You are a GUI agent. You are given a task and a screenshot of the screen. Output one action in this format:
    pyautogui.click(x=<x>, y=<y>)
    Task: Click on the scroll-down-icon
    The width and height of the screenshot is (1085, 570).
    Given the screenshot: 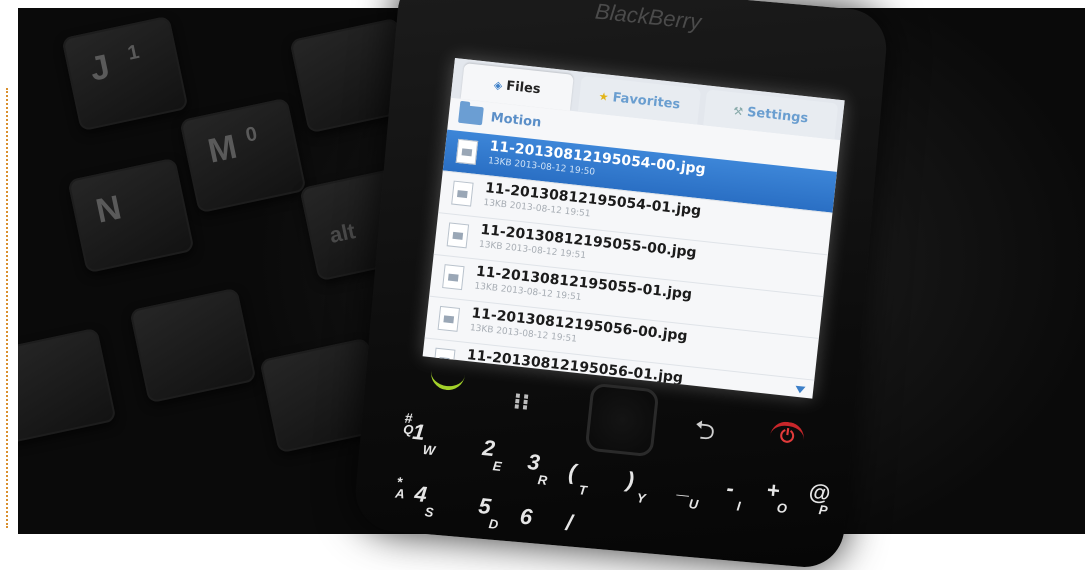 What is the action you would take?
    pyautogui.click(x=800, y=389)
    